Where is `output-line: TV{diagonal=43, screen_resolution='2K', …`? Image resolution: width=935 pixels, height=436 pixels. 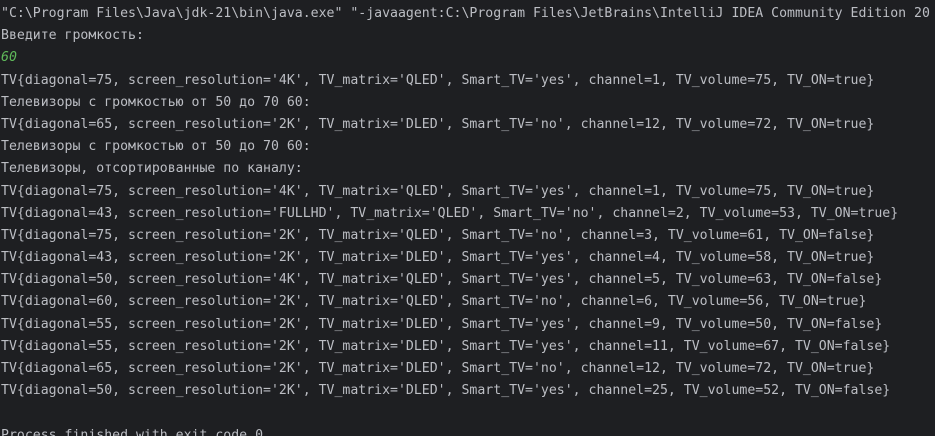 output-line: TV{diagonal=43, screen_resolution='2K', … is located at coordinates (438, 258).